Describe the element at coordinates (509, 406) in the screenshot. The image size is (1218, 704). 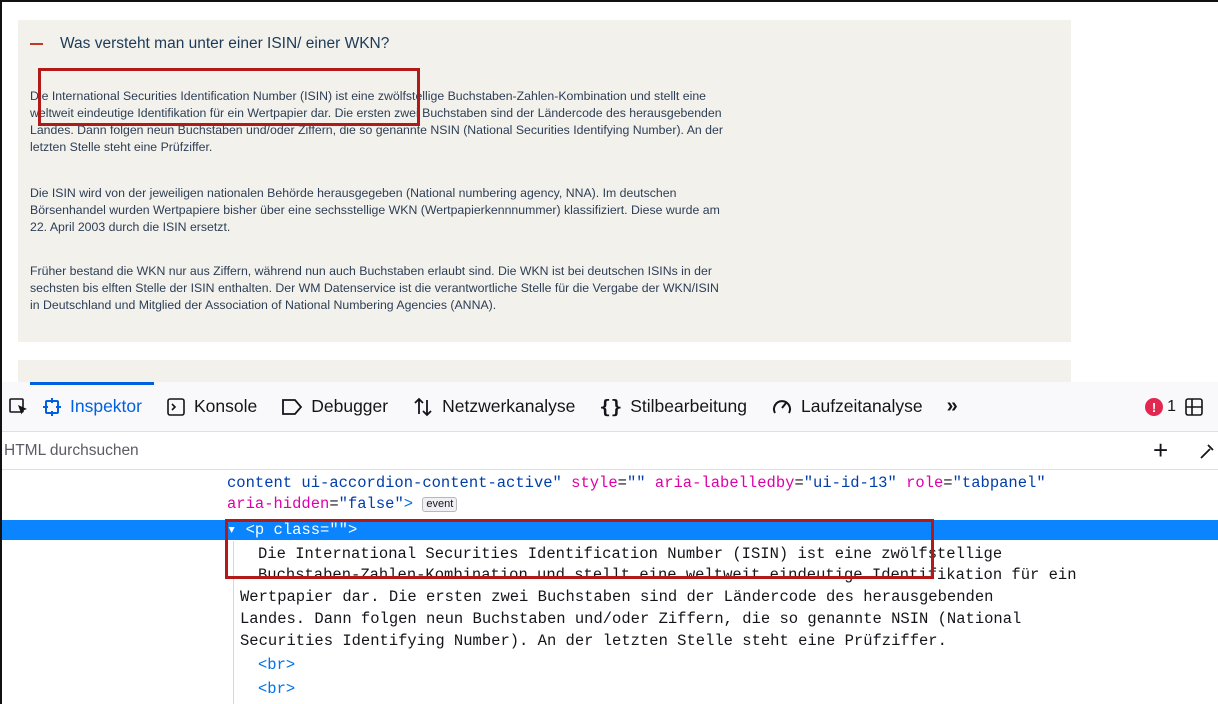
I see `tab-label: Netzwerkanalyse` at that location.